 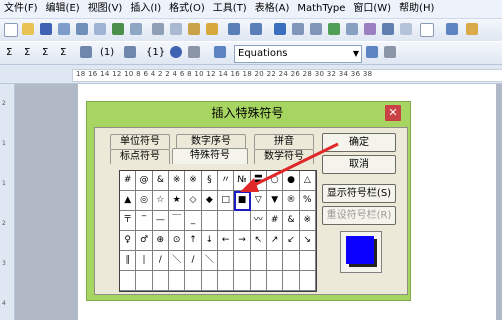 What do you see at coordinates (220, 52) in the screenshot?
I see `equations-style-icon` at bounding box center [220, 52].